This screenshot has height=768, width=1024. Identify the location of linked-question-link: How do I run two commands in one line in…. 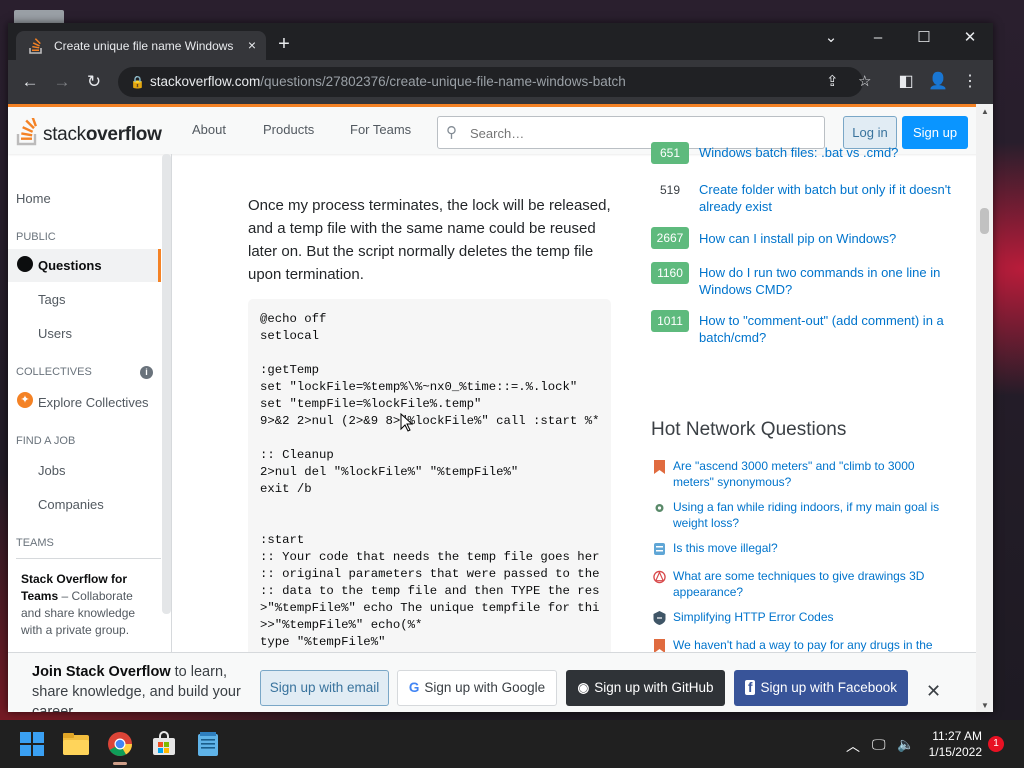
(829, 281).